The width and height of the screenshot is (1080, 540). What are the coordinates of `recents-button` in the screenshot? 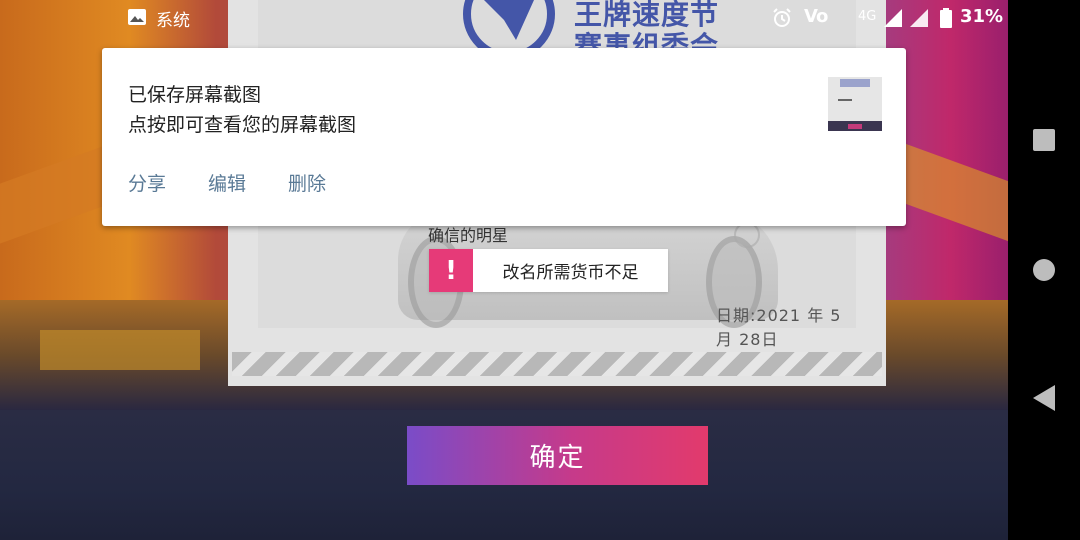 It's located at (1044, 140).